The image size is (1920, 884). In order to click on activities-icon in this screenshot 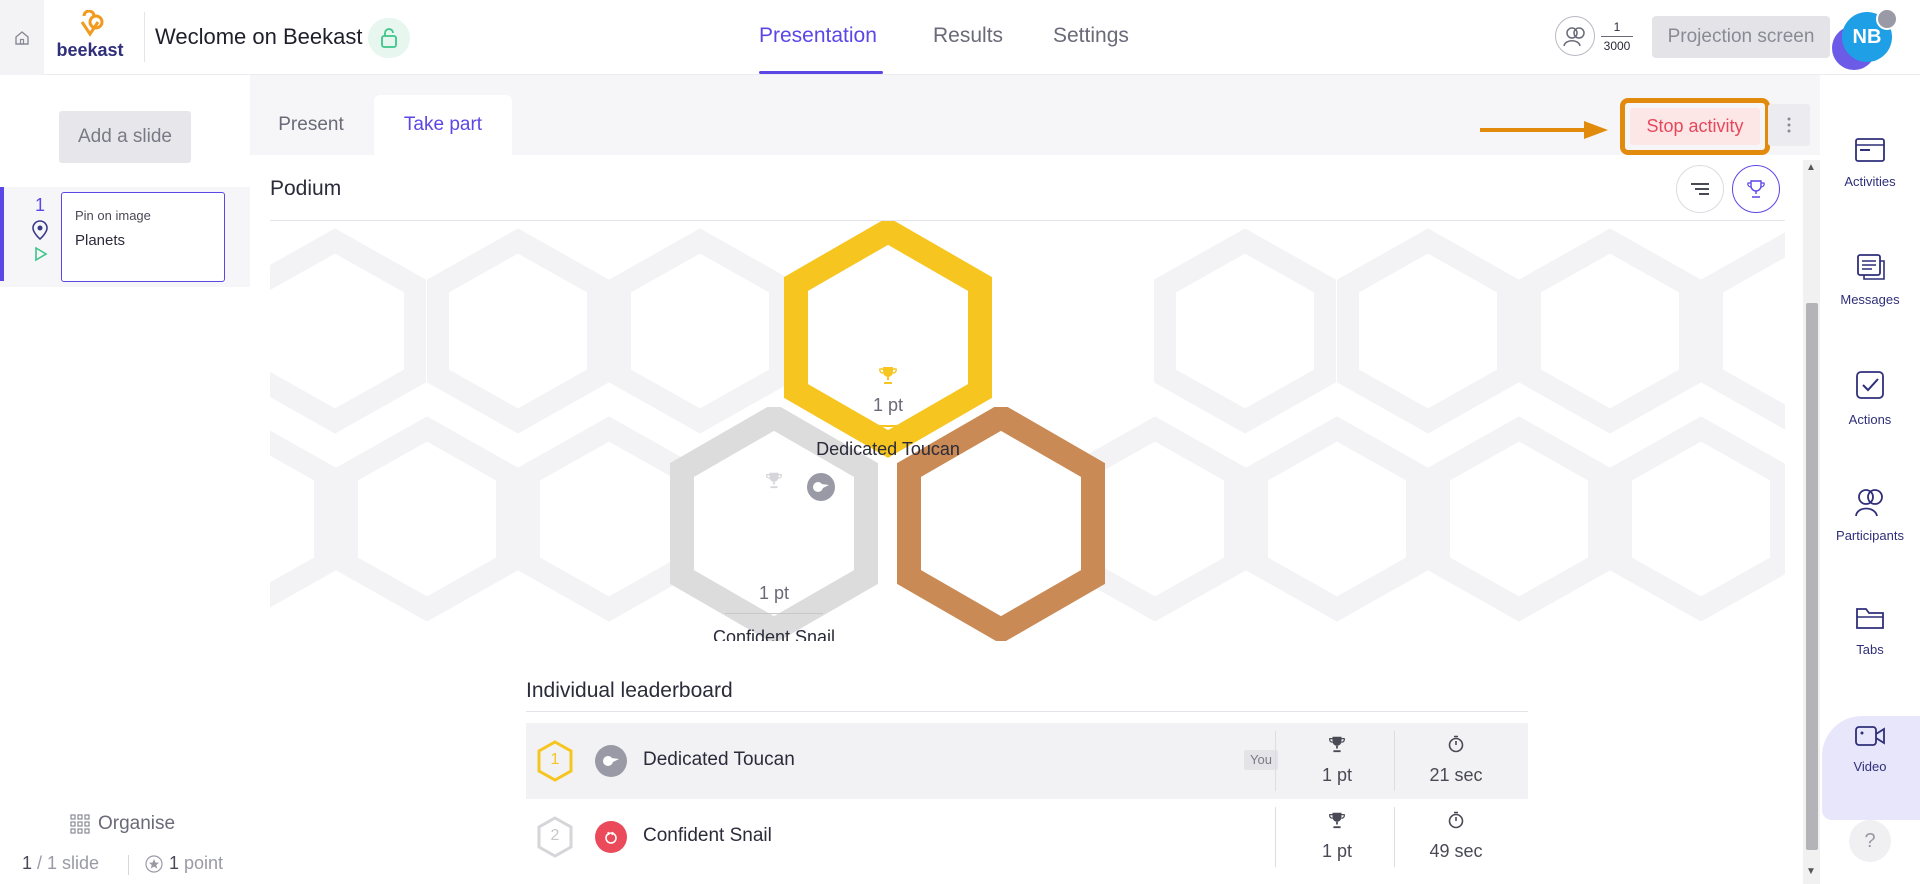, I will do `click(1870, 150)`.